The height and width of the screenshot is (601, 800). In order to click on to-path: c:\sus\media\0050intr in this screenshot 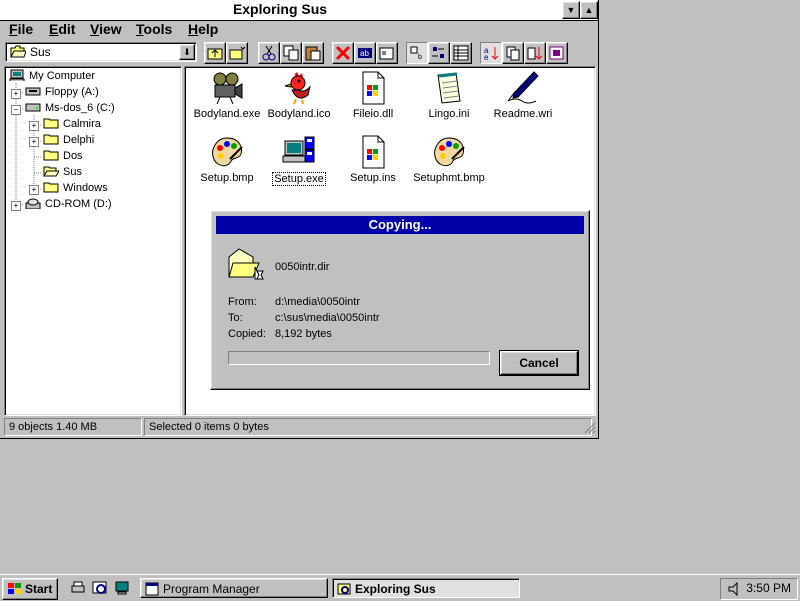, I will do `click(327, 318)`.